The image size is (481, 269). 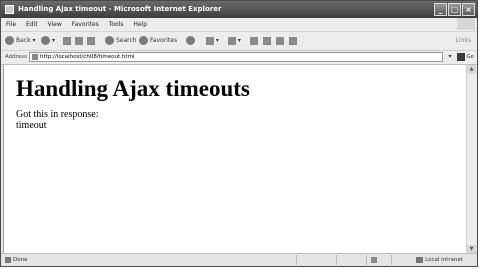 I want to click on go-button: Go, so click(x=465, y=57).